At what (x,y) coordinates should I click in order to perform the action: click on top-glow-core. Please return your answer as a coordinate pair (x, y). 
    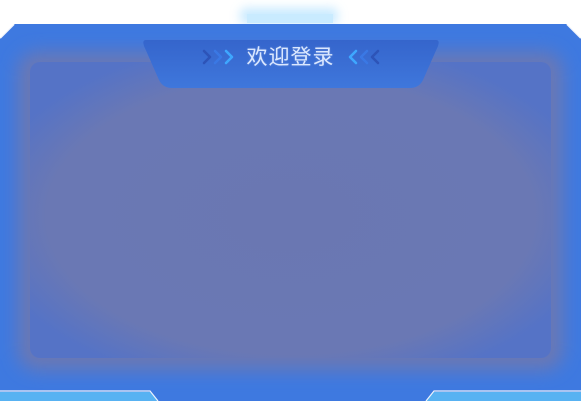
    Looking at the image, I should click on (290, 18).